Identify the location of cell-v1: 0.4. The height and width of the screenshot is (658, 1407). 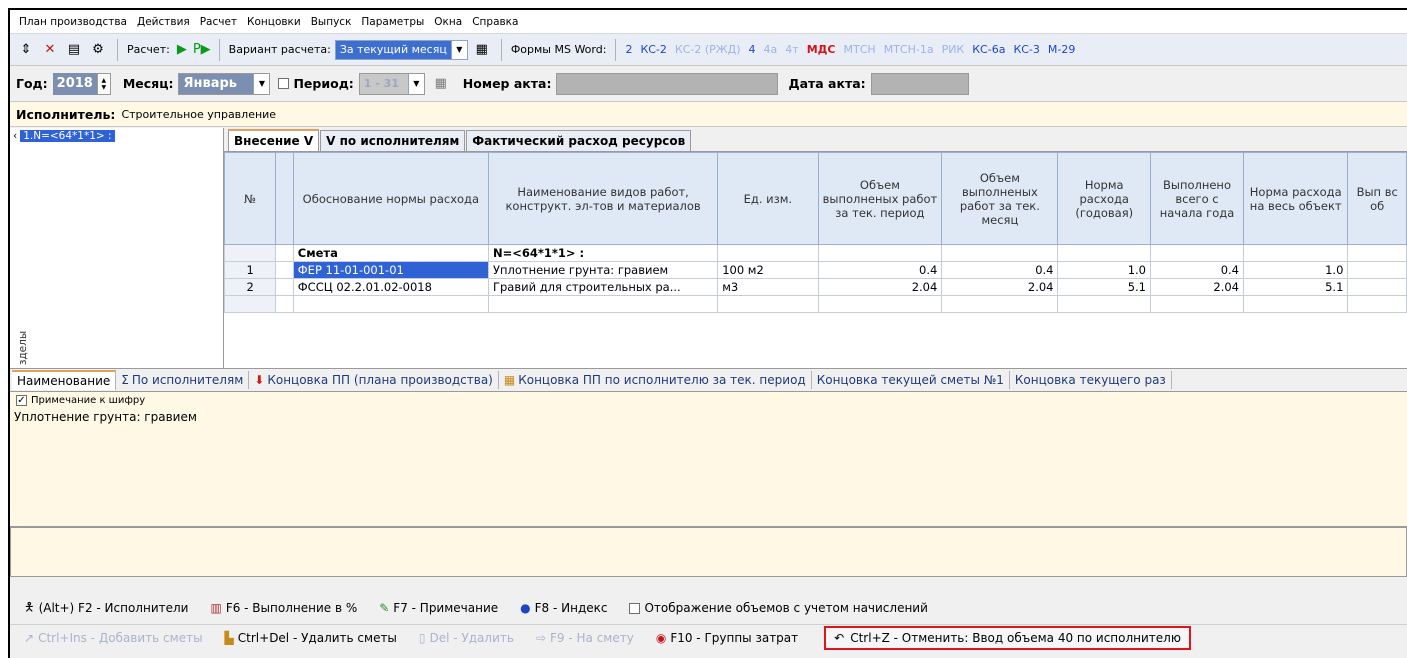
(880, 270).